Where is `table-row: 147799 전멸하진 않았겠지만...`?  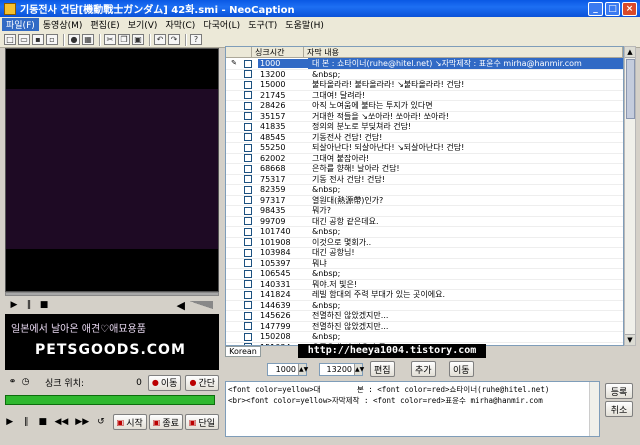 table-row: 147799 전멸하진 않았겠지만... is located at coordinates (424, 327).